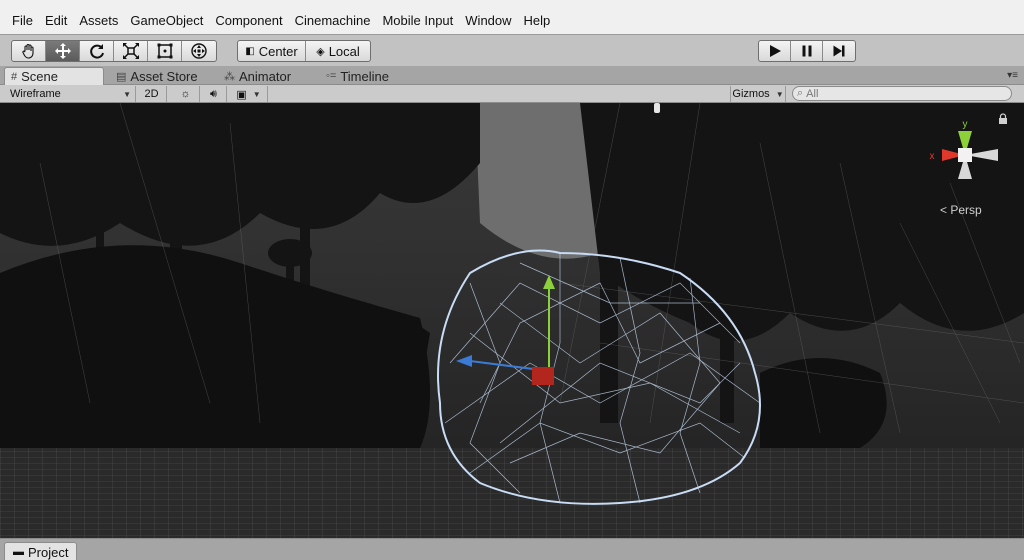 The width and height of the screenshot is (1024, 560). I want to click on window-title-bar, so click(512, 4).